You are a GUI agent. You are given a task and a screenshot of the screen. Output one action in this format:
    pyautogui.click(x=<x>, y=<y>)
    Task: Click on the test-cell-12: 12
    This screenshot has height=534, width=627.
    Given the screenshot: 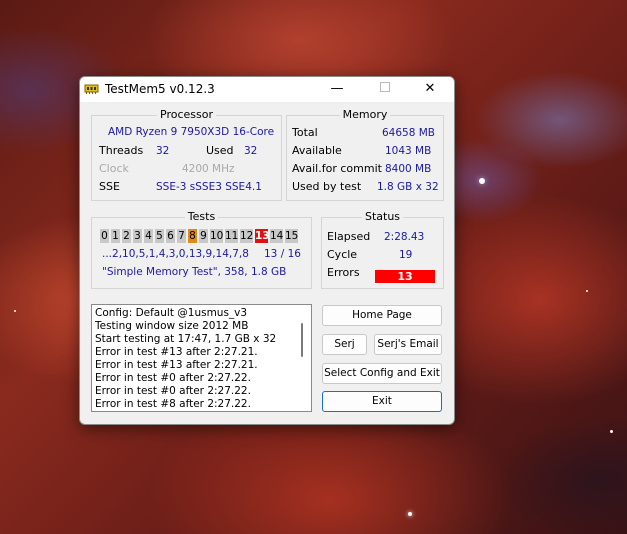 What is the action you would take?
    pyautogui.click(x=247, y=236)
    